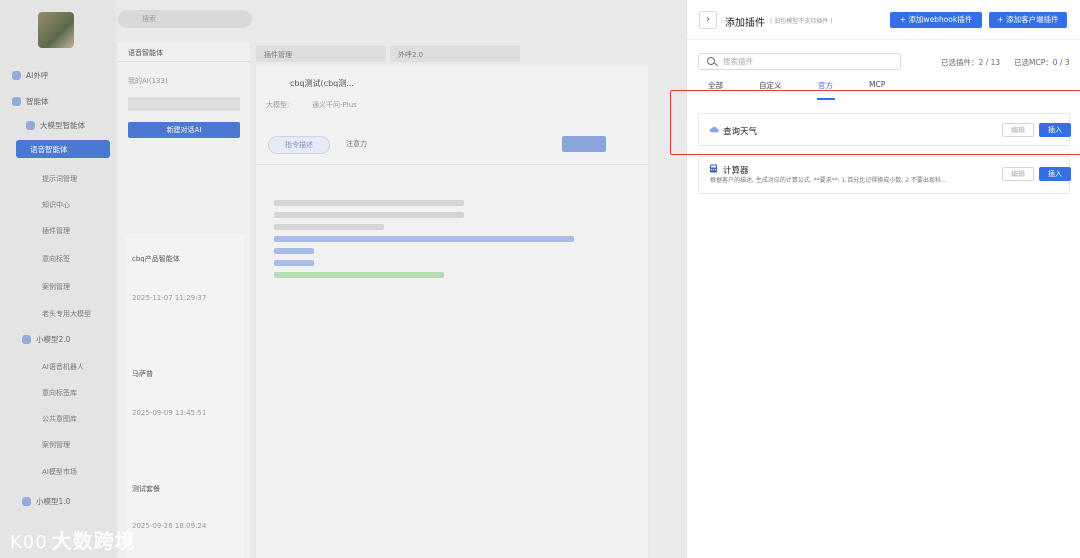 Image resolution: width=1080 pixels, height=558 pixels. What do you see at coordinates (63, 149) in the screenshot?
I see `nav-voice-agent: 语音智能体` at bounding box center [63, 149].